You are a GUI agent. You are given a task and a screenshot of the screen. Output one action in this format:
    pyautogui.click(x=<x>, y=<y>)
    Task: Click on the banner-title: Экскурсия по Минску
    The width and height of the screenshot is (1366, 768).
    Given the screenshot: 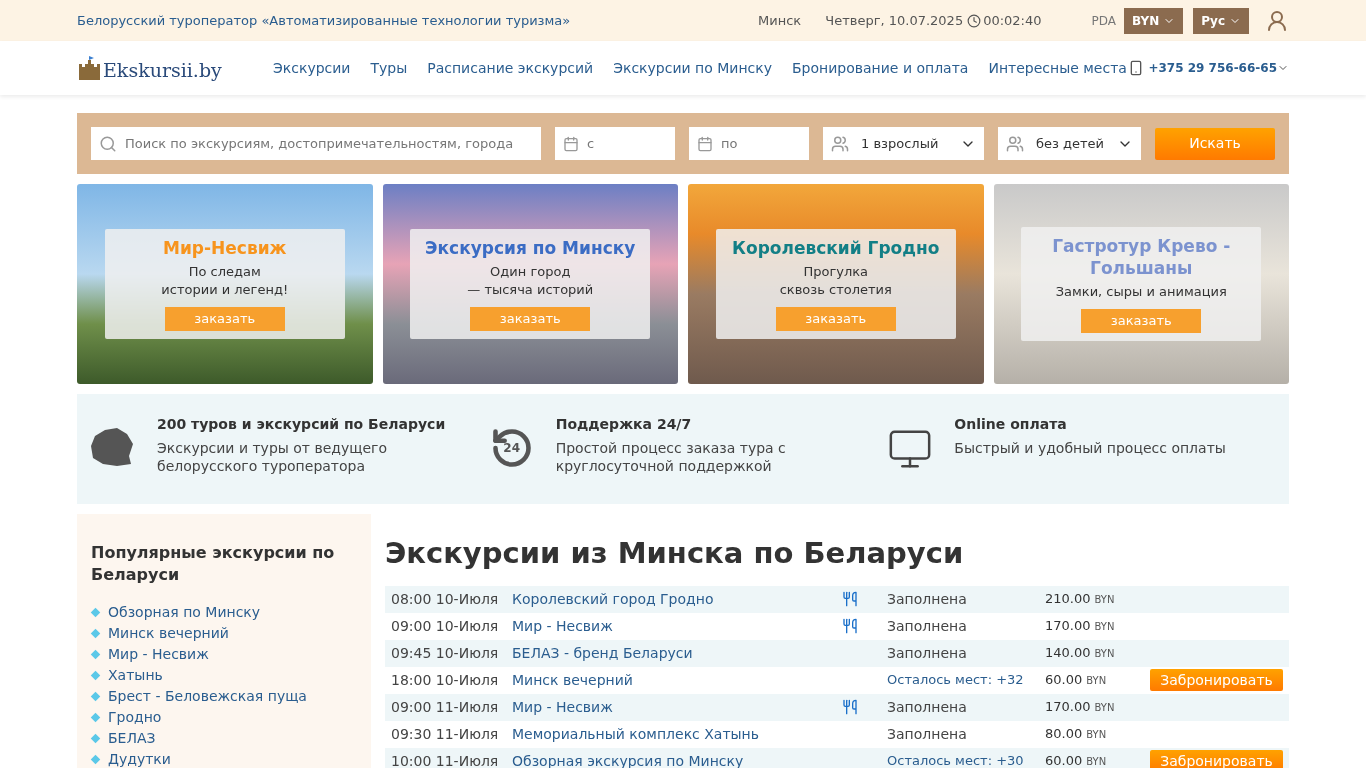 What is the action you would take?
    pyautogui.click(x=530, y=248)
    